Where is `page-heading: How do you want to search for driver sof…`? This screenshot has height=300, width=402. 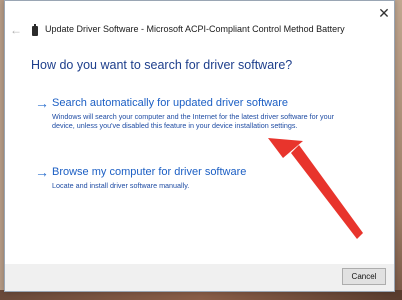 page-heading: How do you want to search for driver sof… is located at coordinates (162, 65).